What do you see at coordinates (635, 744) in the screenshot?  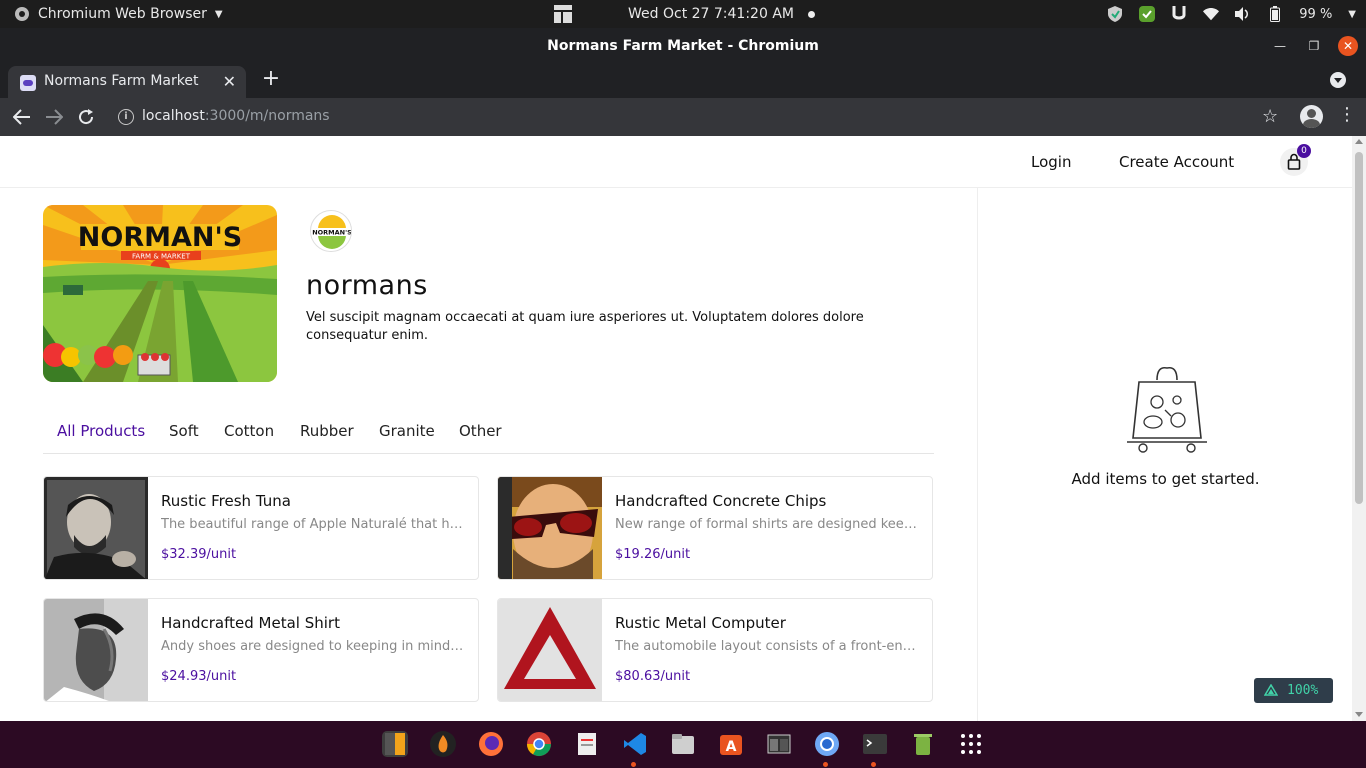 I see `vscode-icon` at bounding box center [635, 744].